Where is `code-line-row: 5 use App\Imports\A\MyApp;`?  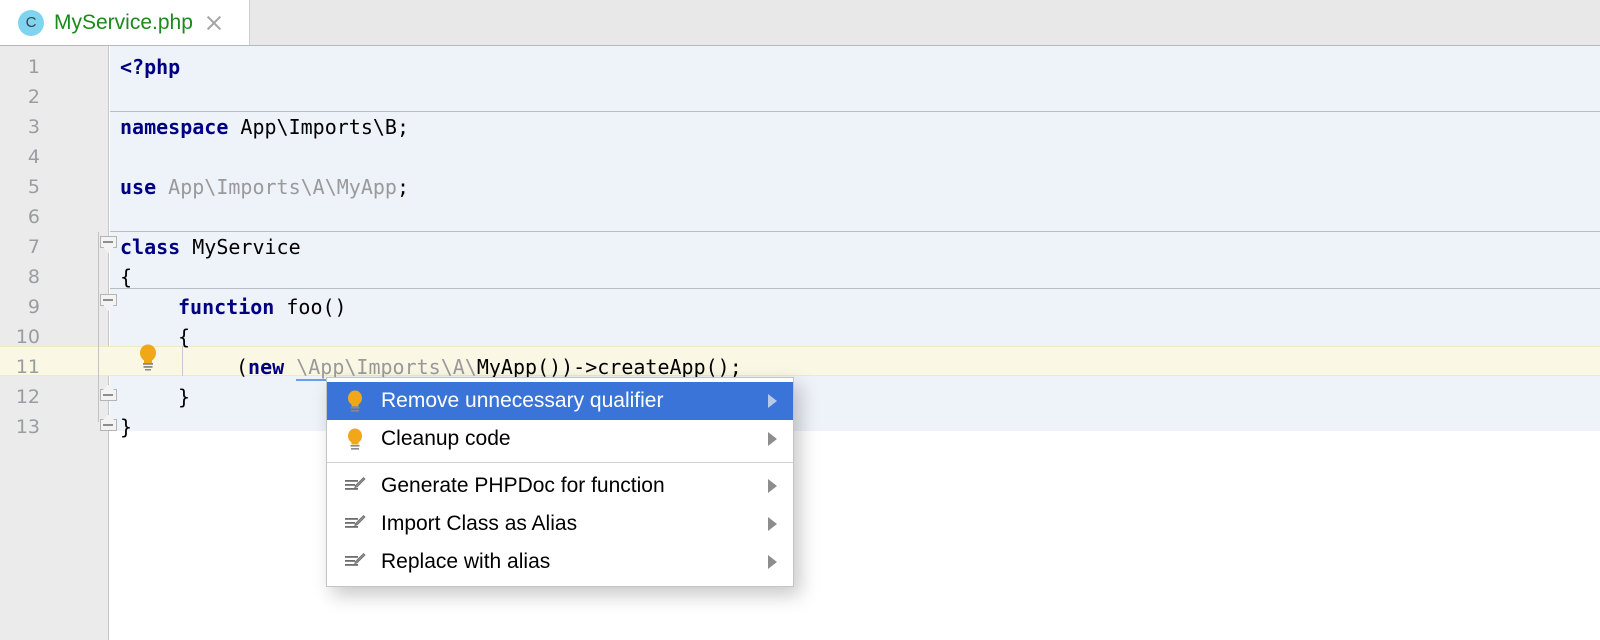 code-line-row: 5 use App\Imports\A\MyApp; is located at coordinates (800, 187).